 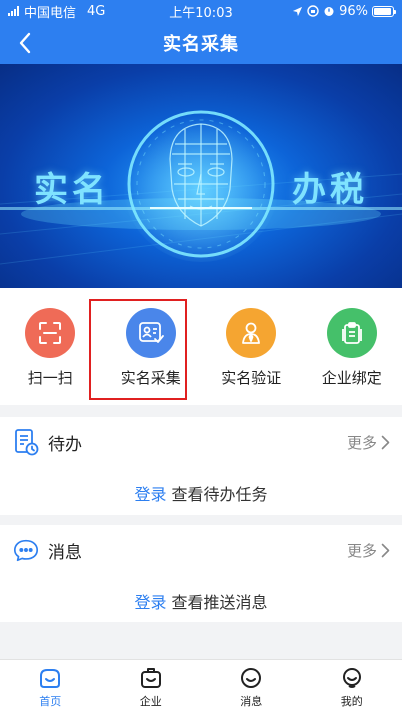 I want to click on tab-enterprise: 企业, so click(x=151, y=686).